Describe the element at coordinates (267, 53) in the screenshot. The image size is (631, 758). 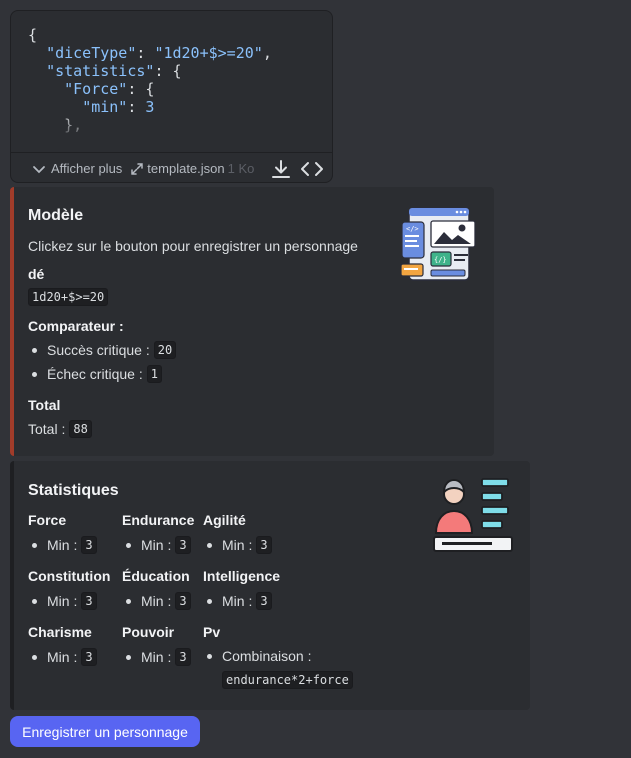
I see `code-token: ,` at that location.